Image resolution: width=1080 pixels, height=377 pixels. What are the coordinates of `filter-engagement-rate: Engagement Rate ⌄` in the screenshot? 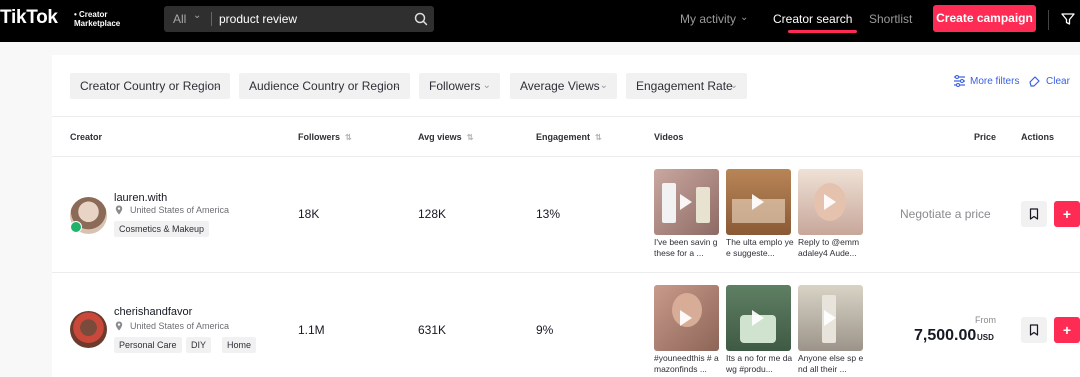 It's located at (686, 86).